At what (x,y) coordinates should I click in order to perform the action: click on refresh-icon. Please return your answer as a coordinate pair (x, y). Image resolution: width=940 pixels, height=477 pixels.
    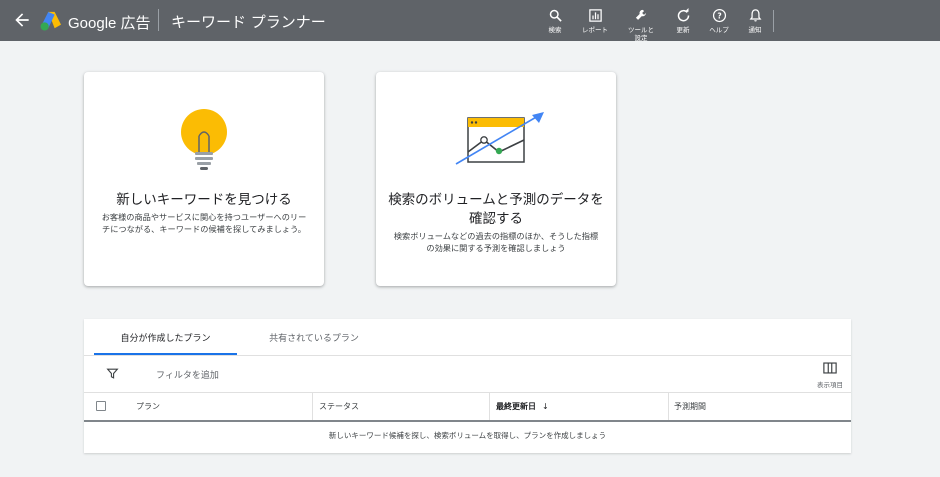
    Looking at the image, I should click on (683, 15).